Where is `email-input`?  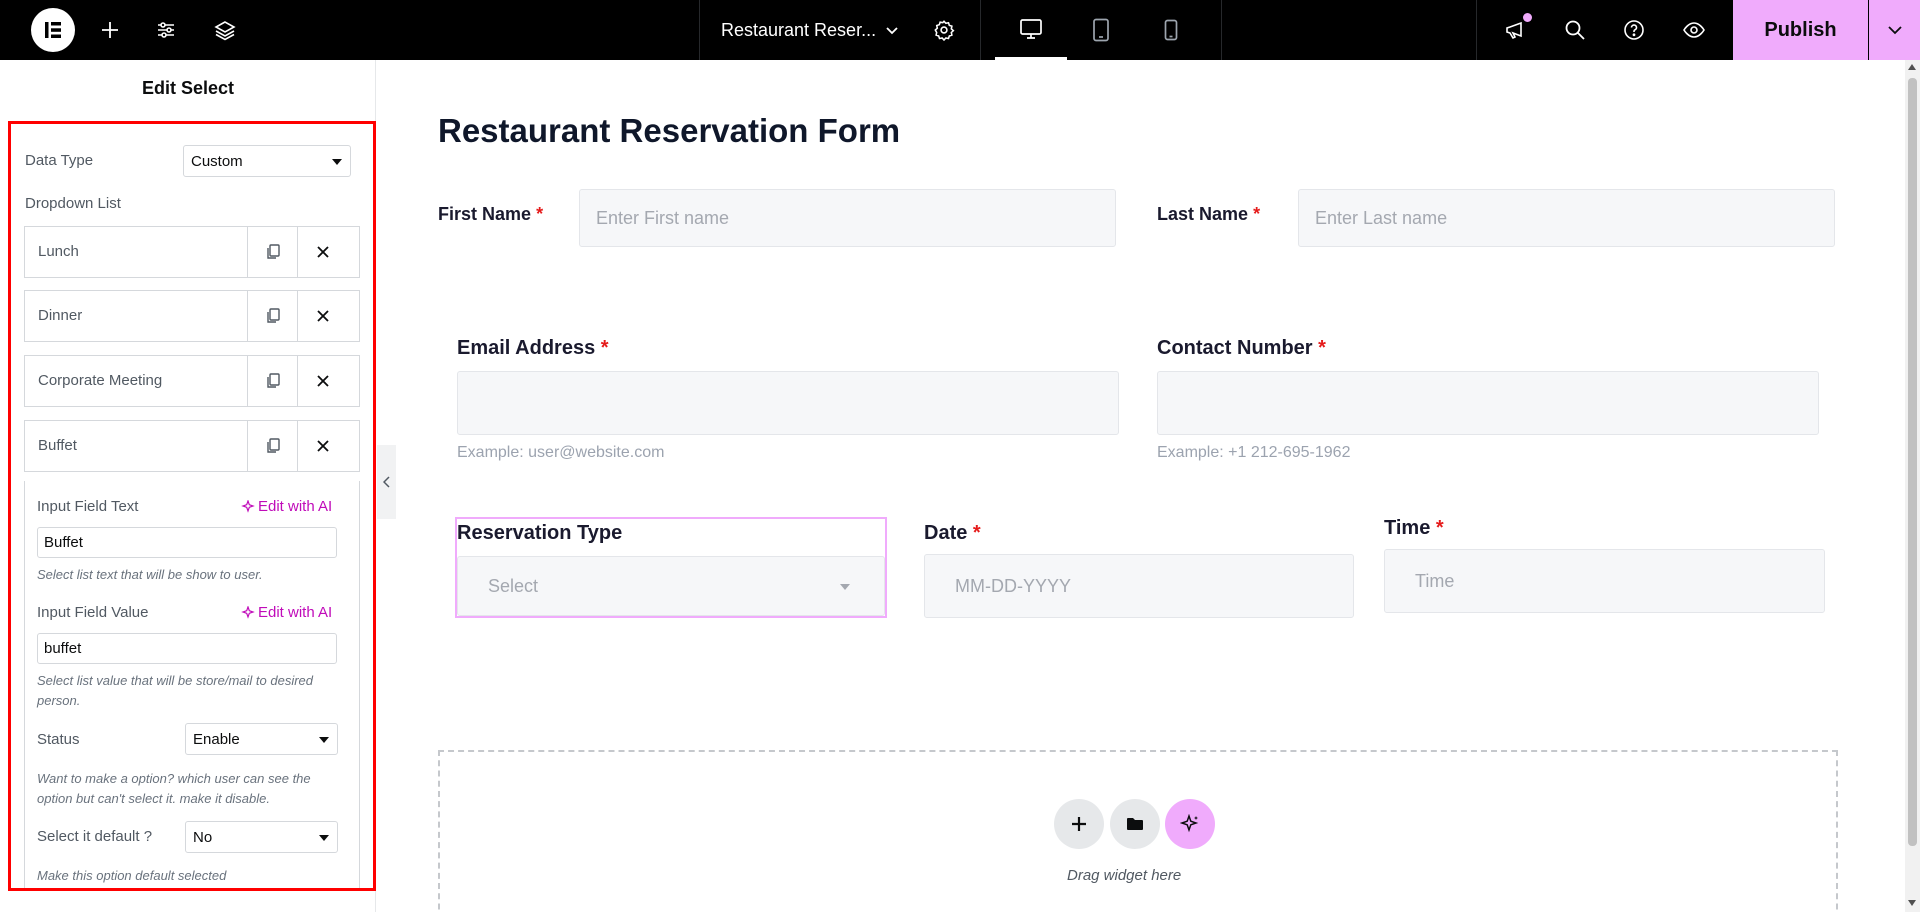 email-input is located at coordinates (788, 403).